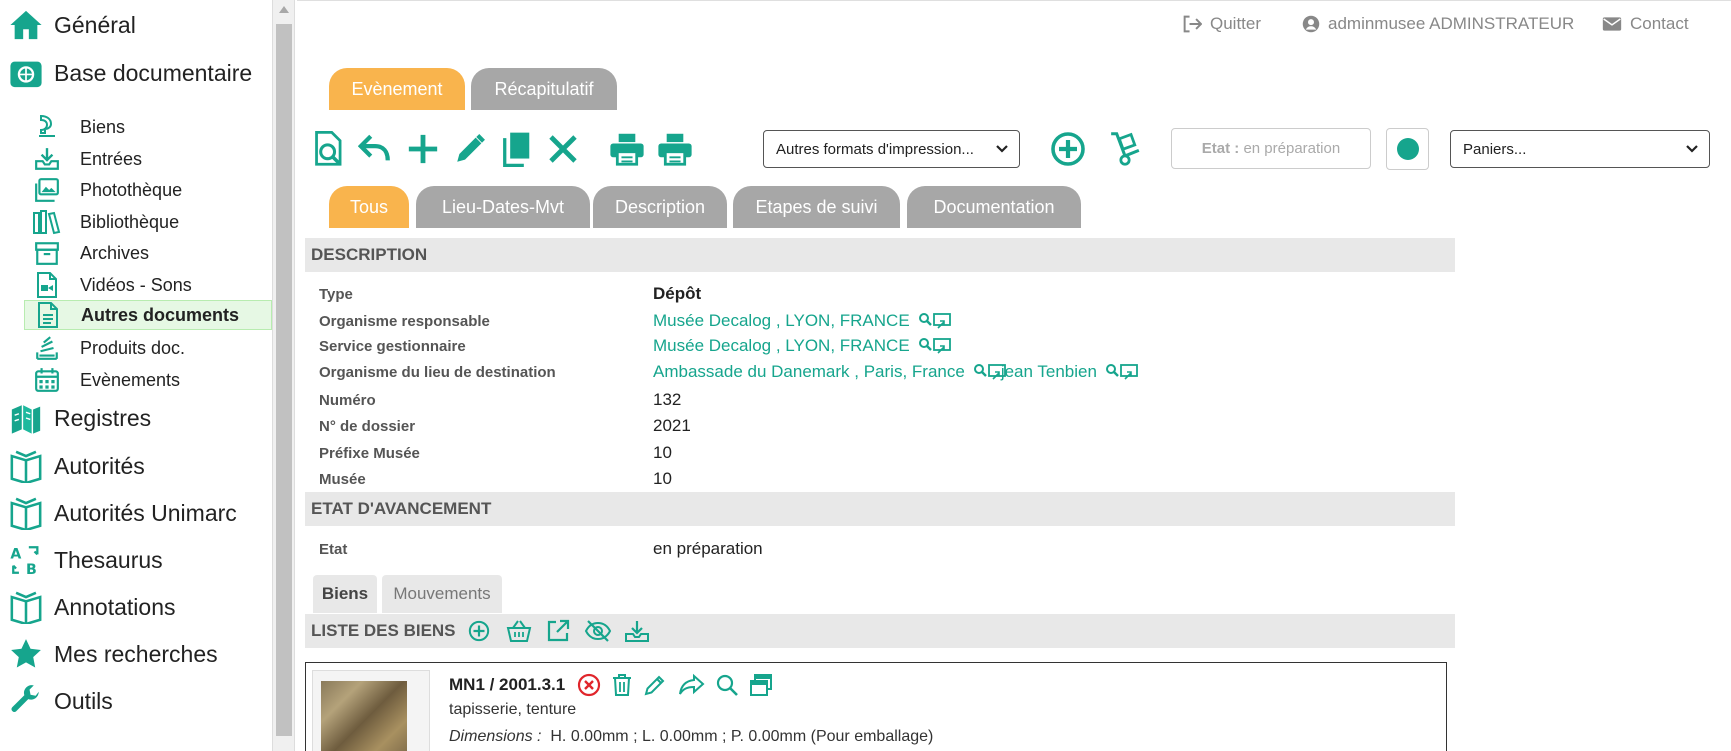  Describe the element at coordinates (148, 222) in the screenshot. I see `sidebar-item-bibliotheque: Bibliothèque` at that location.